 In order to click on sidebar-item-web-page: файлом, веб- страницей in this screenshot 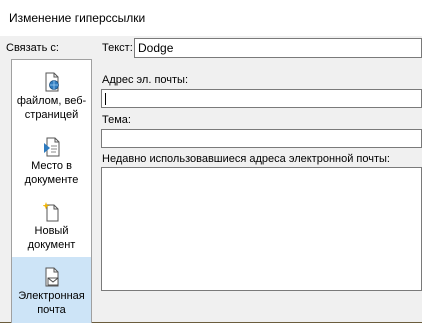, I will do `click(51, 98)`.